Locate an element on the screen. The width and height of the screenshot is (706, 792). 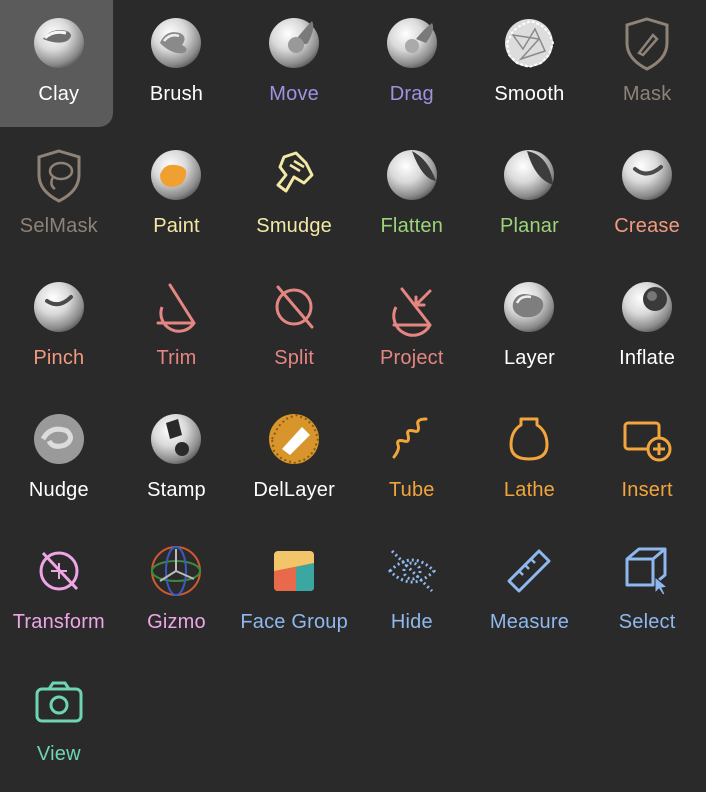
tool-label: Tube is located at coordinates (411, 490).